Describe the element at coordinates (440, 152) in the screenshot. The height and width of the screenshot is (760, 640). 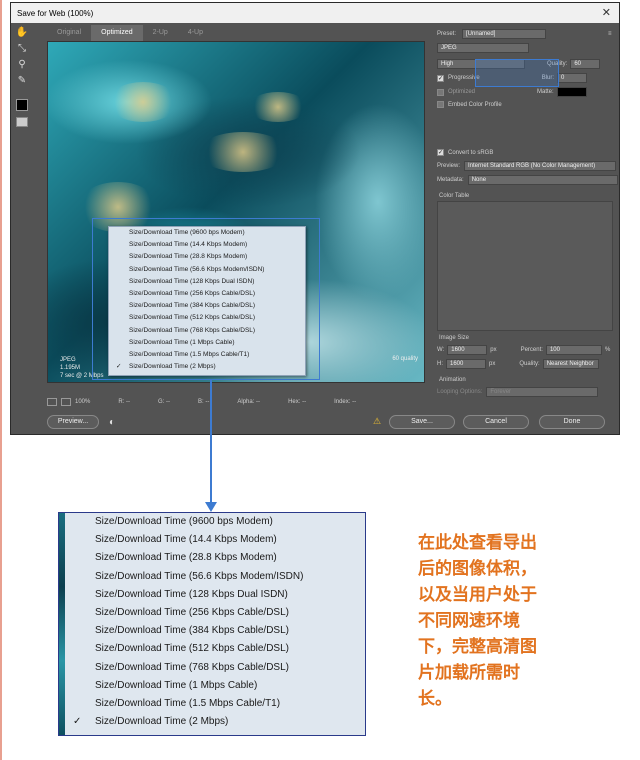
I see `convert-srgb-checkbox: ✓` at that location.